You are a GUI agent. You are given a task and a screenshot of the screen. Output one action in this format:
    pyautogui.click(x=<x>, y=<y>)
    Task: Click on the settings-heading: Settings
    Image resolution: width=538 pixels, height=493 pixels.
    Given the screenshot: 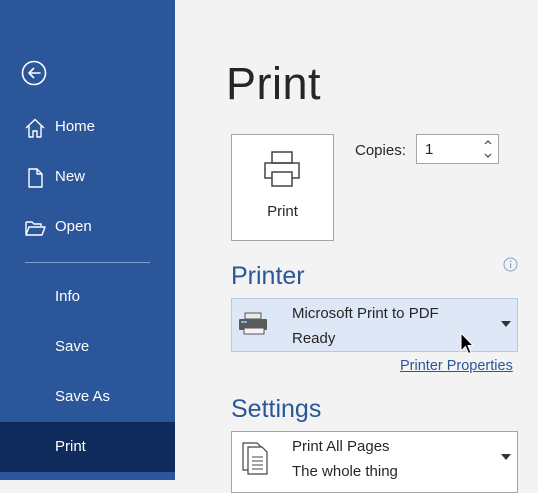 What is the action you would take?
    pyautogui.click(x=276, y=409)
    